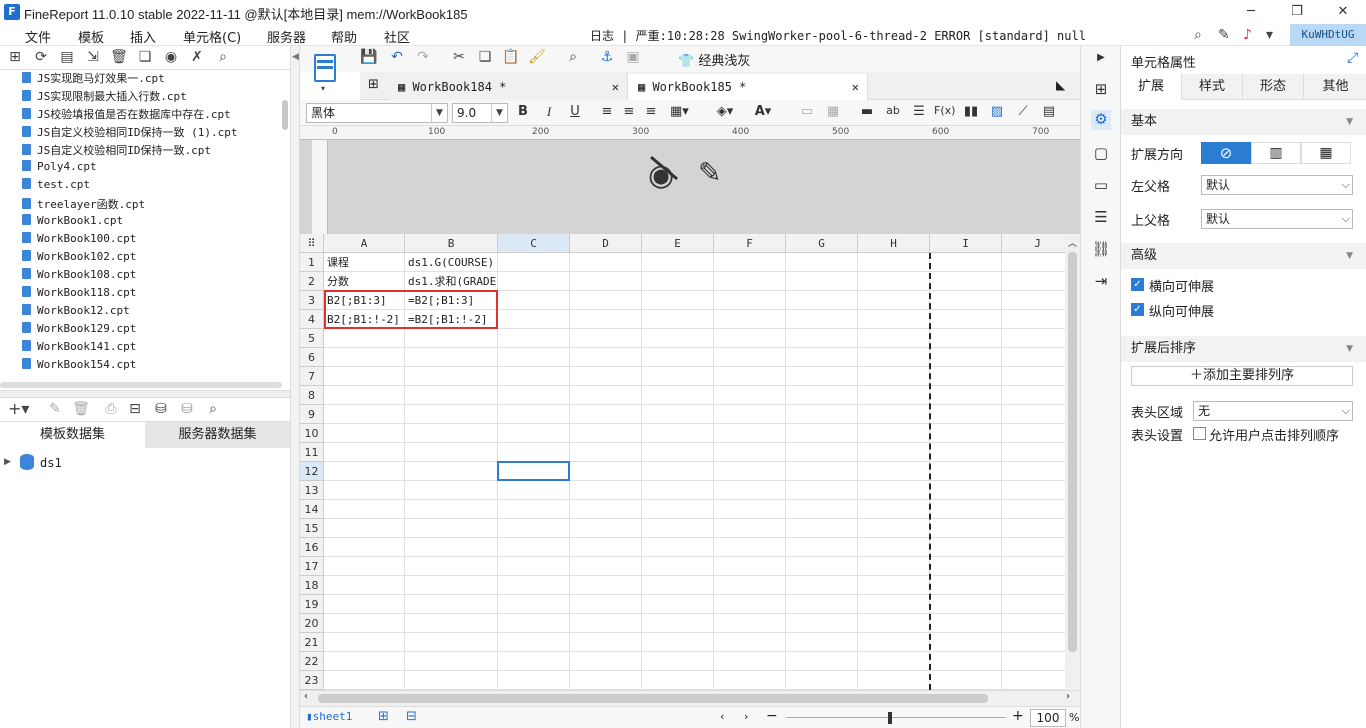  I want to click on cell-F20, so click(750, 623).